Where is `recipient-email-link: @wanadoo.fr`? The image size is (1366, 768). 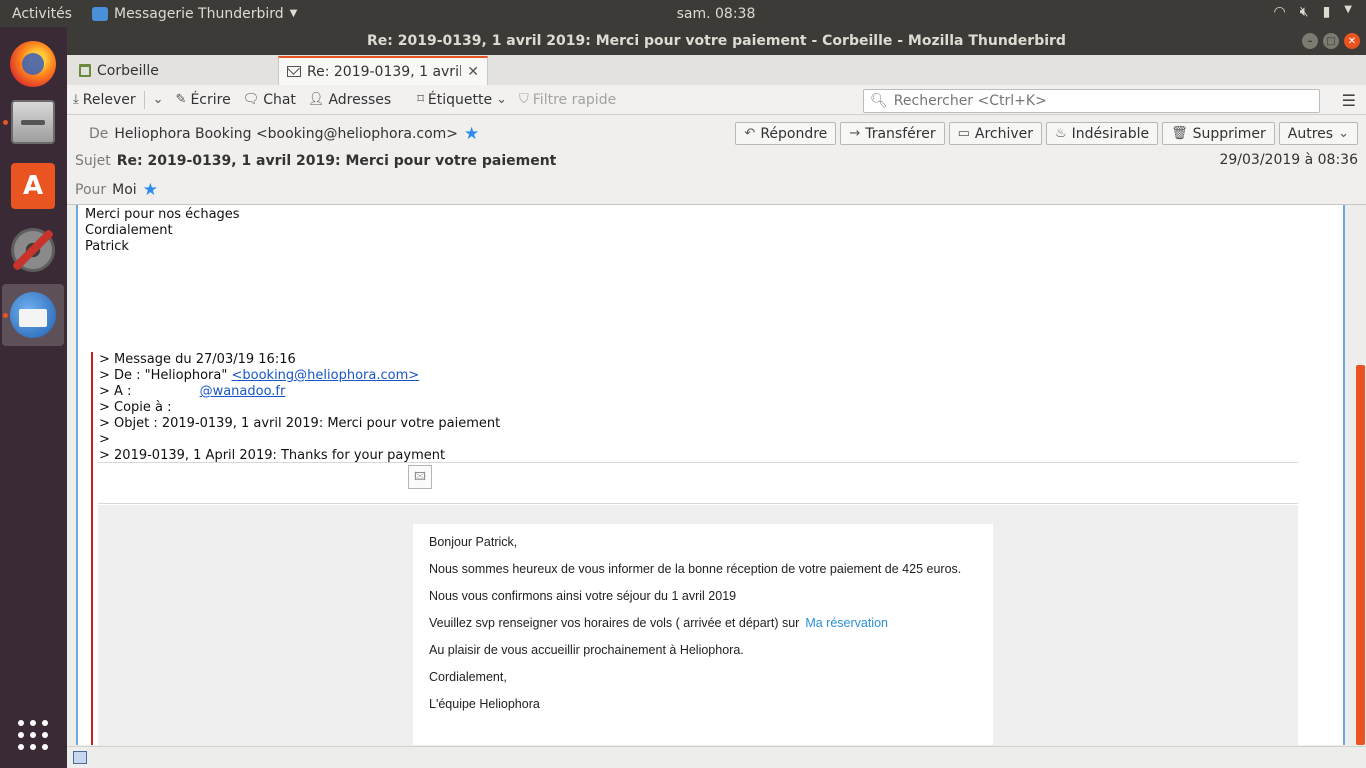
recipient-email-link: @wanadoo.fr is located at coordinates (243, 391).